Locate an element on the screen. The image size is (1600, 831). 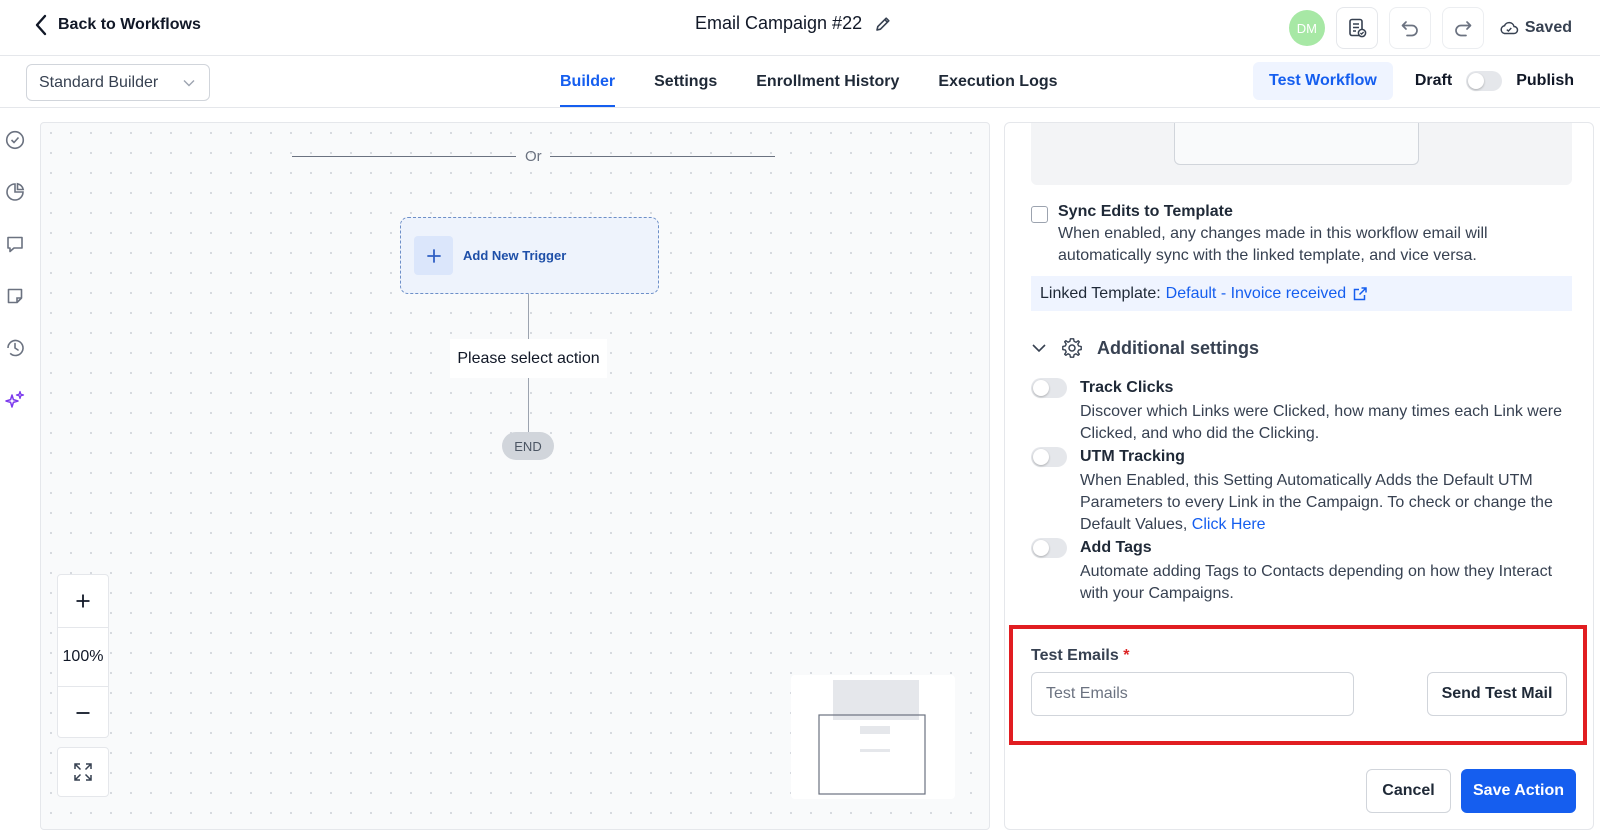
linked-template-name: Default - Invoice received is located at coordinates (1256, 293).